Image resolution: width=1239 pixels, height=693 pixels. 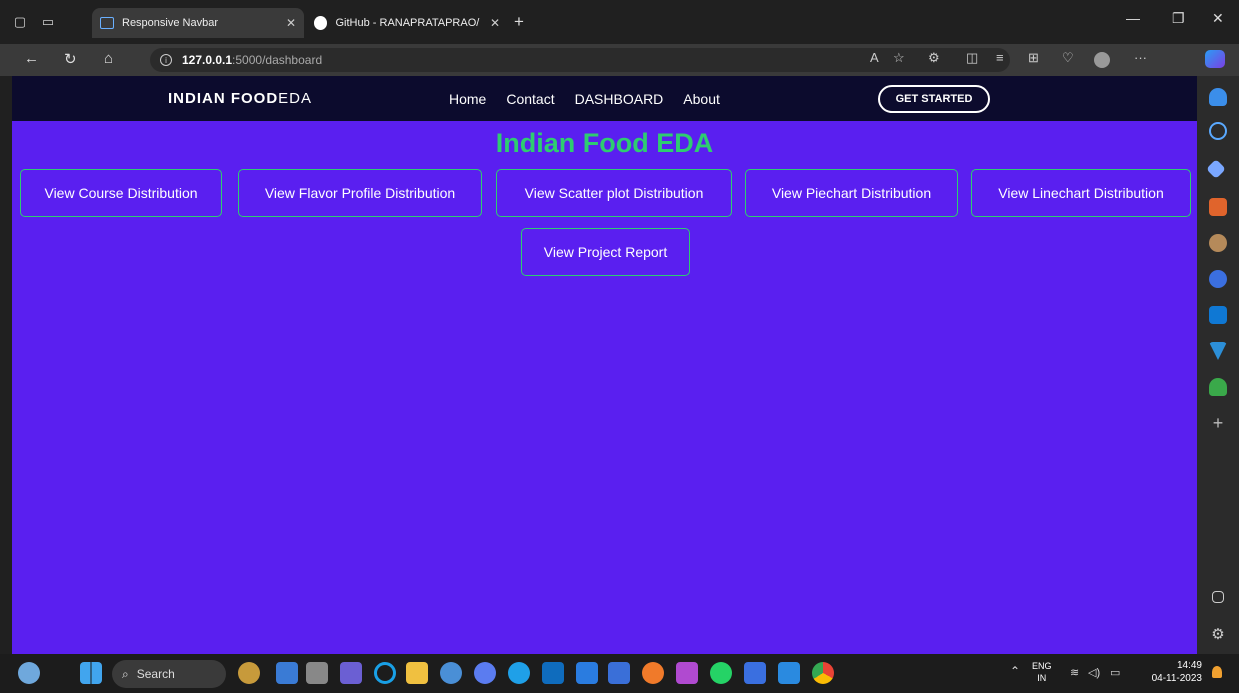 I want to click on sidebar-toggle-icon, so click(x=1218, y=597).